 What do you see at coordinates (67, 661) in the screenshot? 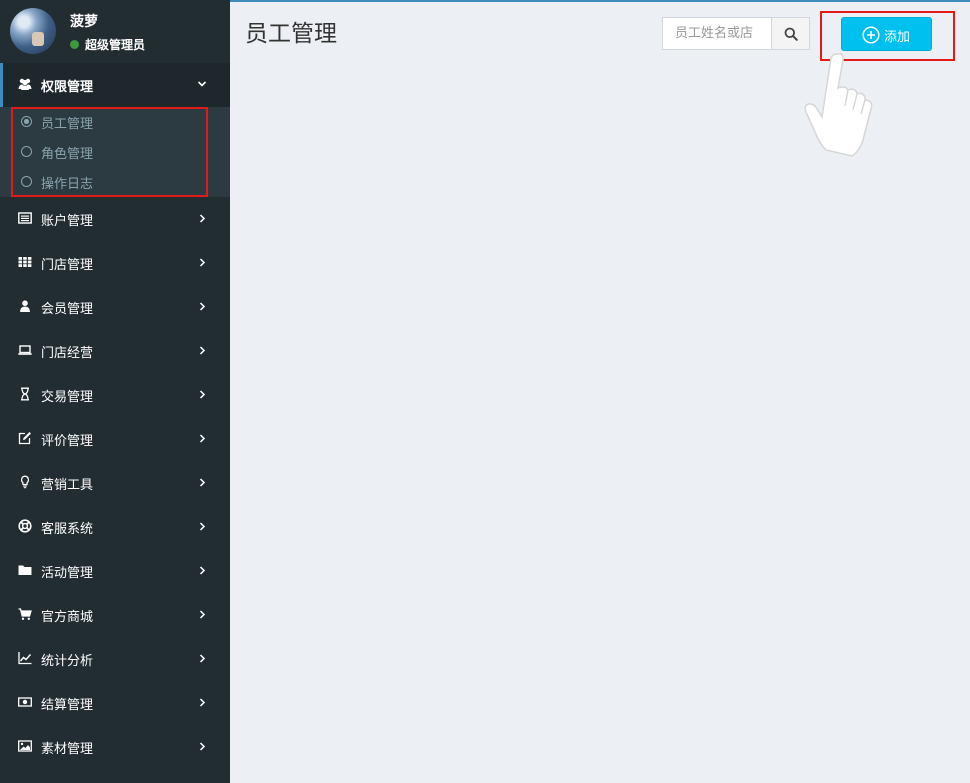
I see `sidebar-item-label: 统计分析` at bounding box center [67, 661].